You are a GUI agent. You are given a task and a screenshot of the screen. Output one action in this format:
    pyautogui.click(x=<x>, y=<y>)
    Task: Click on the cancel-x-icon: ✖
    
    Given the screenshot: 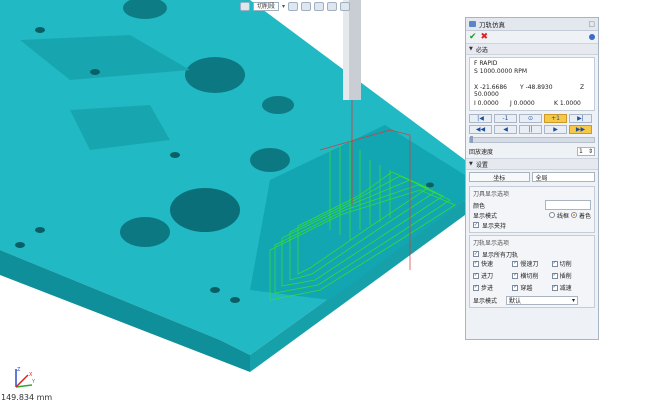 What is the action you would take?
    pyautogui.click(x=485, y=37)
    